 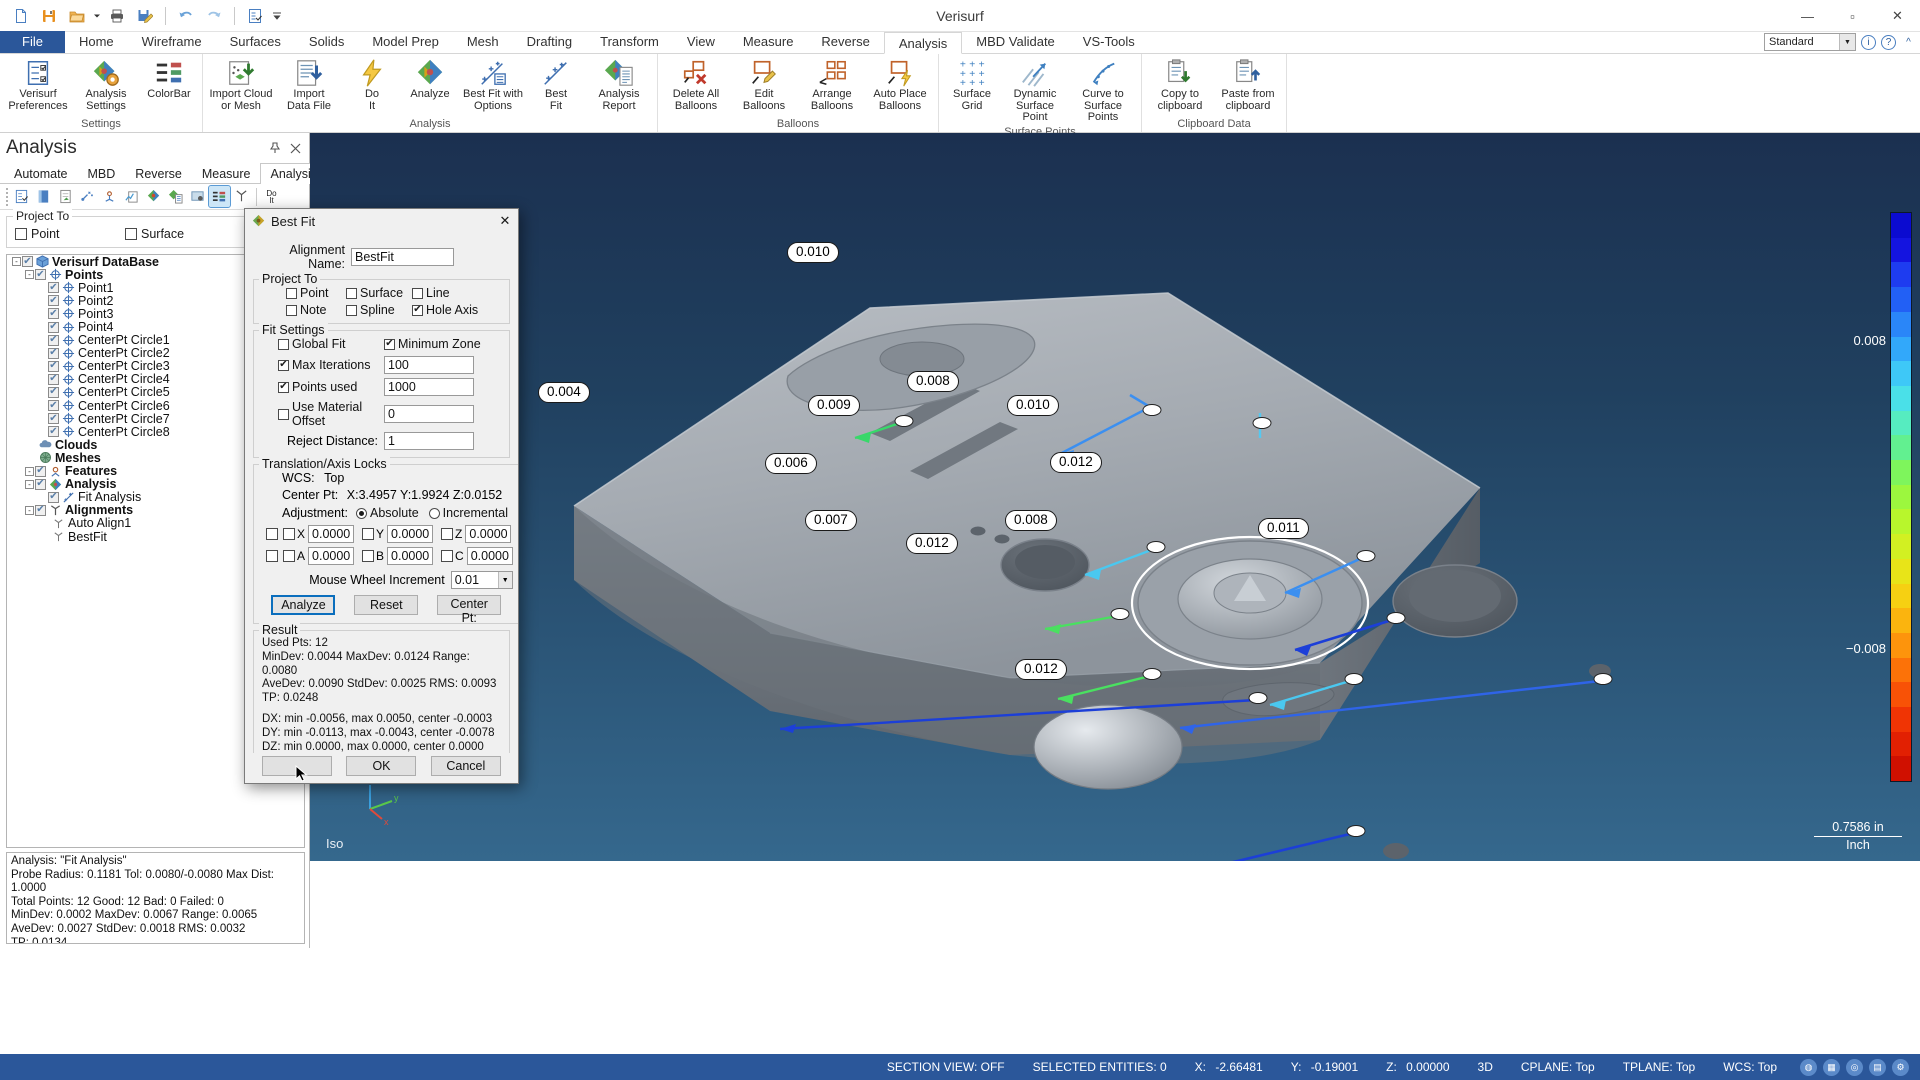 I want to click on ribbon-tab-vs-tools: VS-Tools, so click(x=1109, y=42).